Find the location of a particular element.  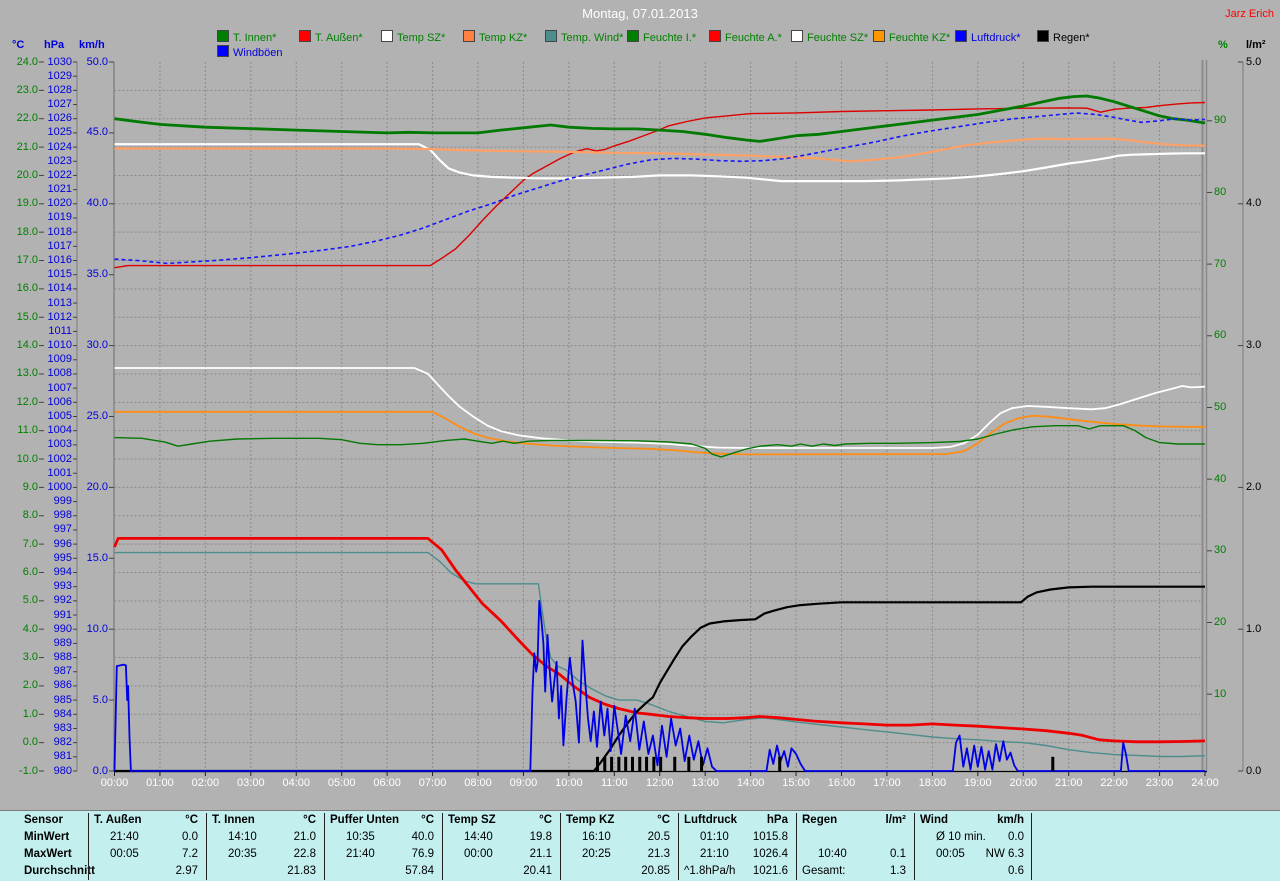

tick-label-hpa: 1027 is located at coordinates (59, 104).